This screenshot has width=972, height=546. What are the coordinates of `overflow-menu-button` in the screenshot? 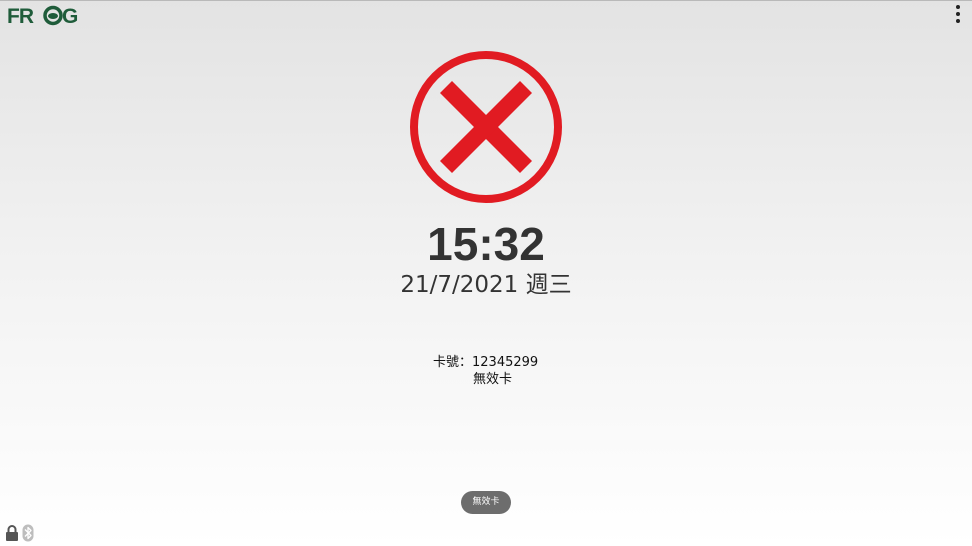 It's located at (958, 14).